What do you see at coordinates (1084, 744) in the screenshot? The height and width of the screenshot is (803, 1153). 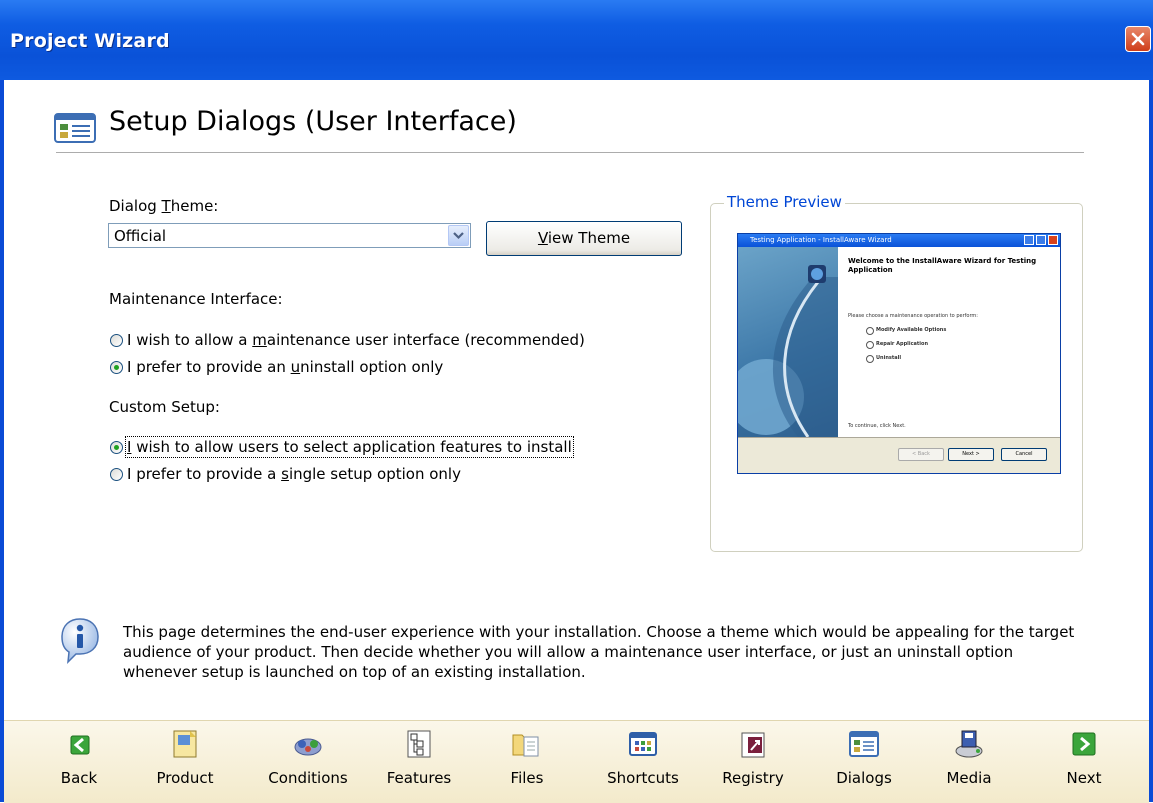 I see `next-arrow-icon` at bounding box center [1084, 744].